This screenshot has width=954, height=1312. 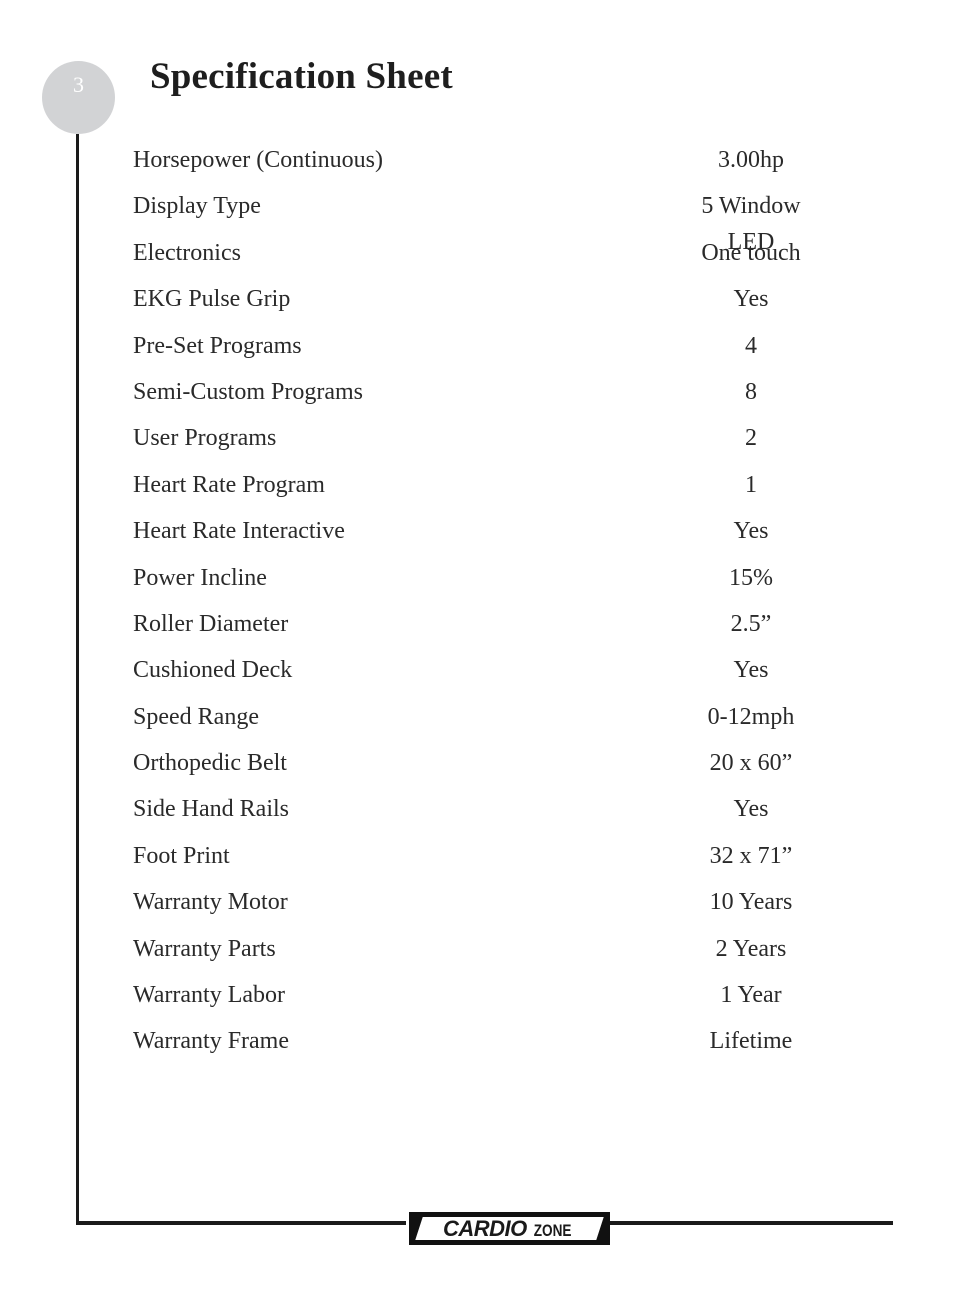 What do you see at coordinates (513, 221) in the screenshot?
I see `spec-row: Display Type 5 Window LED` at bounding box center [513, 221].